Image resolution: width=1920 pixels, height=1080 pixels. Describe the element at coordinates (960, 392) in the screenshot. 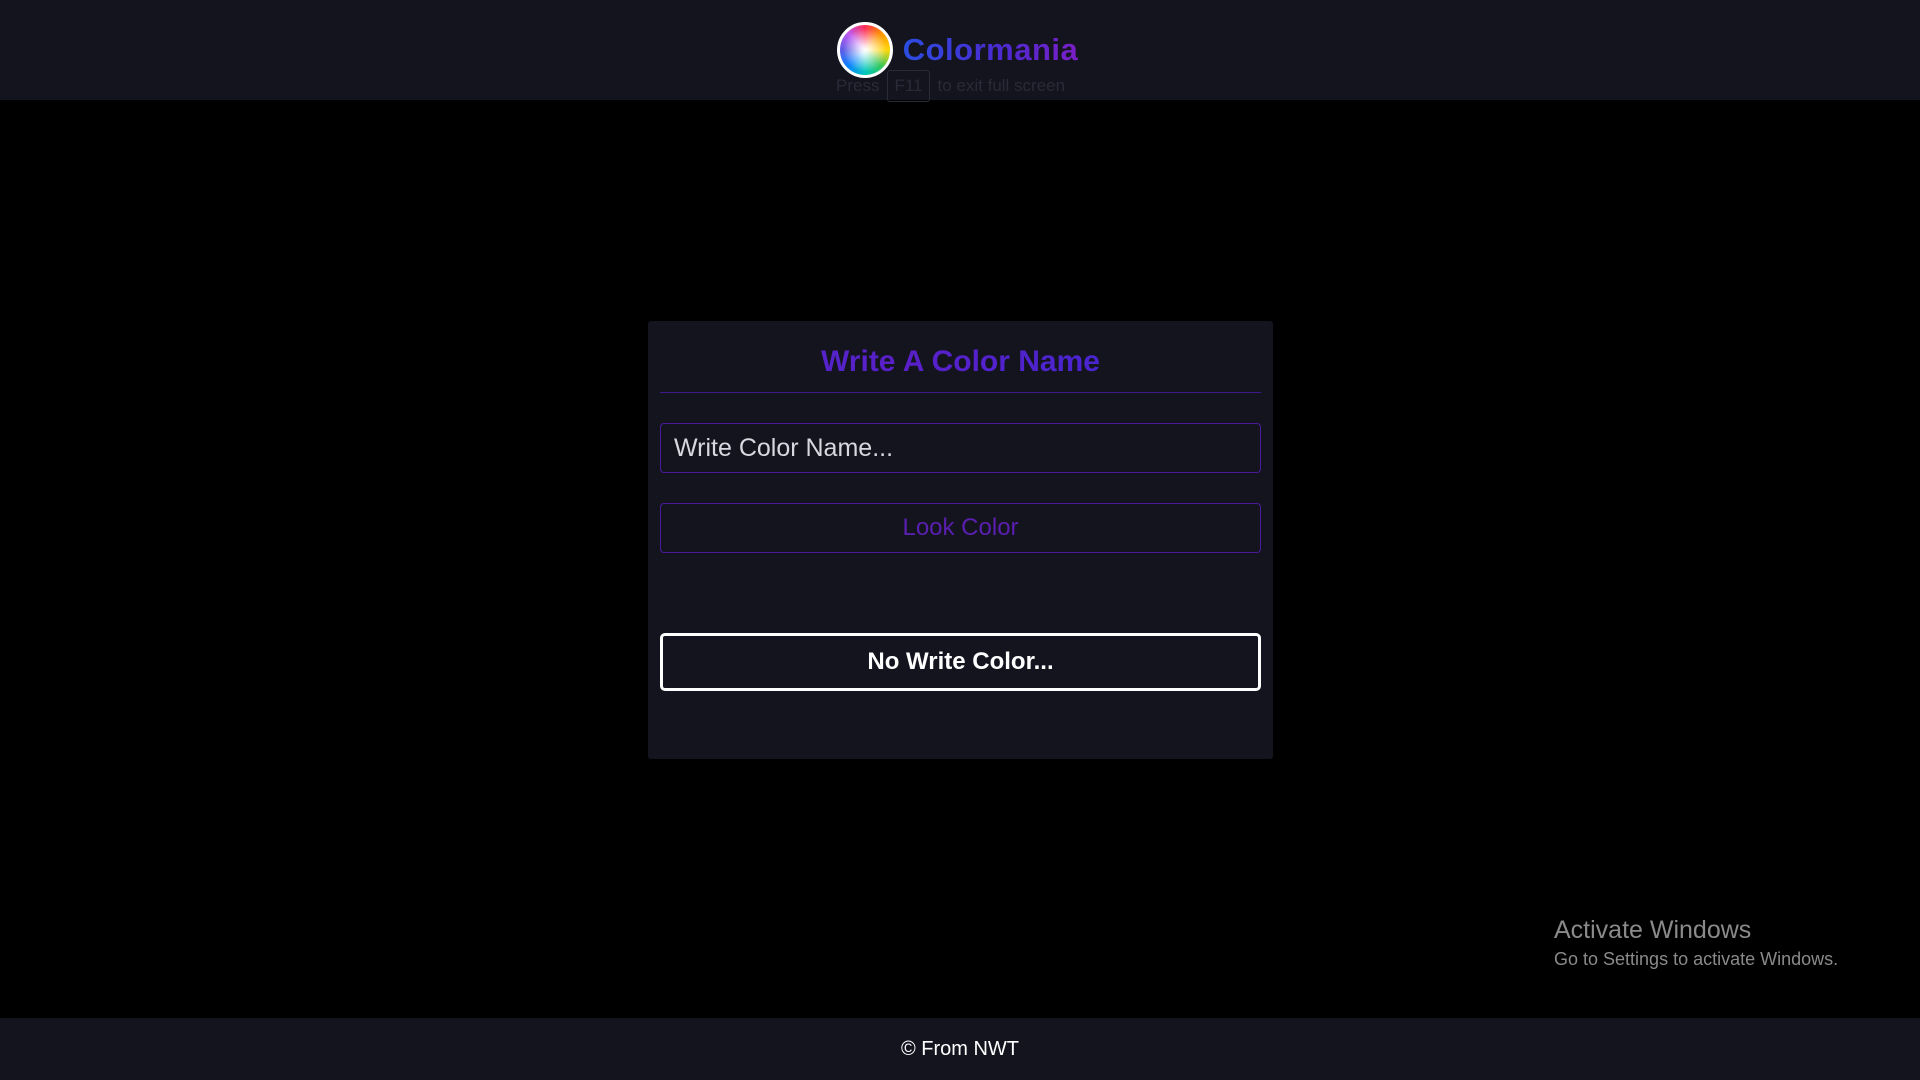

I see `title-divider` at that location.